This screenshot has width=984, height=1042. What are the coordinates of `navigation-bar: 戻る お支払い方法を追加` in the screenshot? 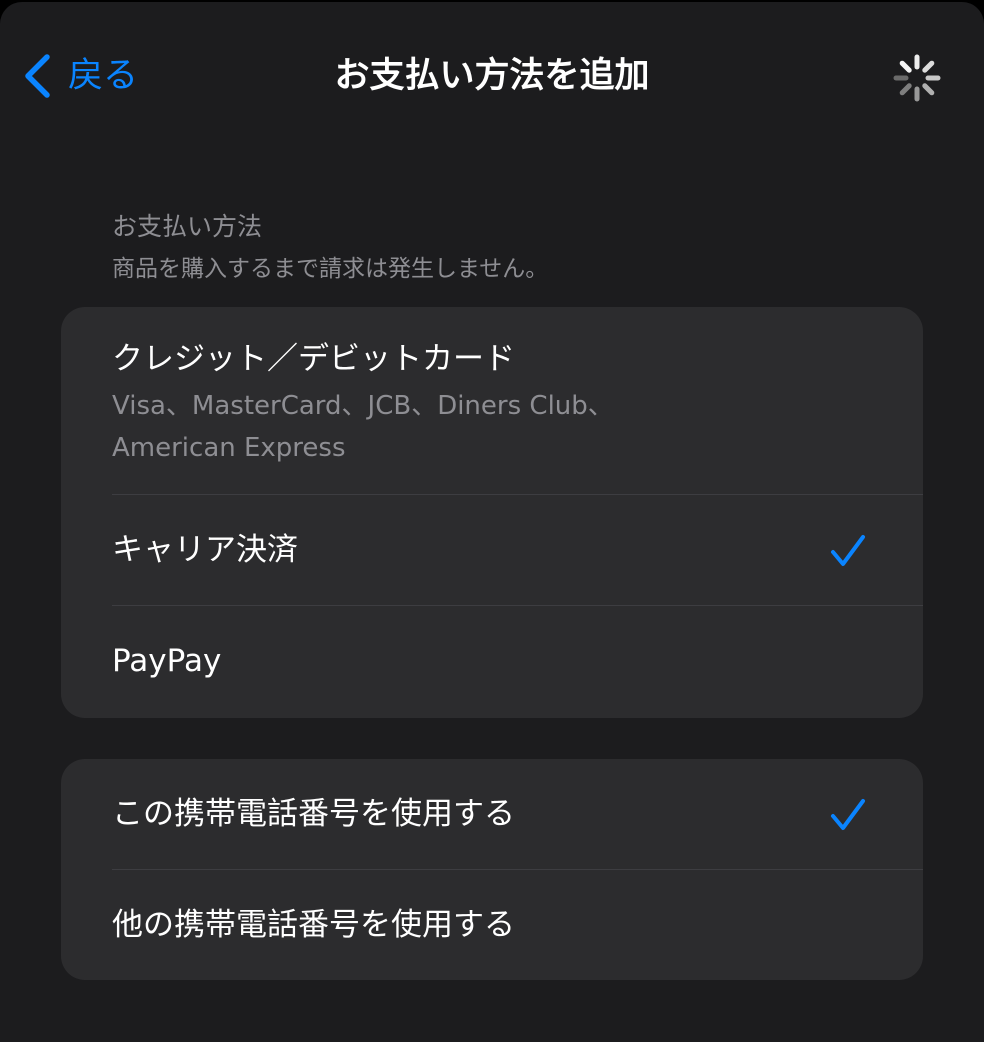 It's located at (492, 74).